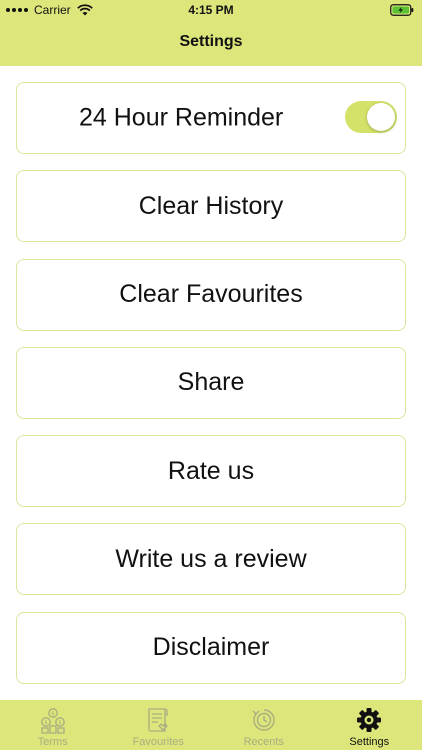 Image resolution: width=422 pixels, height=750 pixels. Describe the element at coordinates (402, 10) in the screenshot. I see `battery-charging-icon` at that location.